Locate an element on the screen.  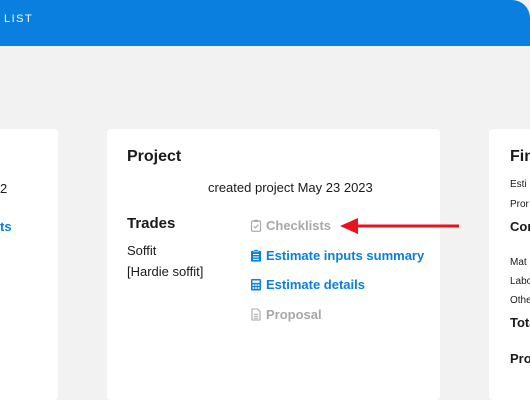
estimate-inputs-summary-link: Estimate inputs summary is located at coordinates (337, 255).